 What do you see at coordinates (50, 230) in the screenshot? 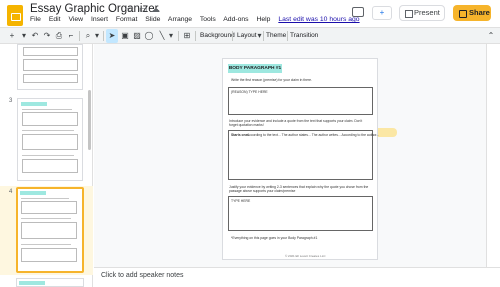
I see `slide-thumbnail-selected` at bounding box center [50, 230].